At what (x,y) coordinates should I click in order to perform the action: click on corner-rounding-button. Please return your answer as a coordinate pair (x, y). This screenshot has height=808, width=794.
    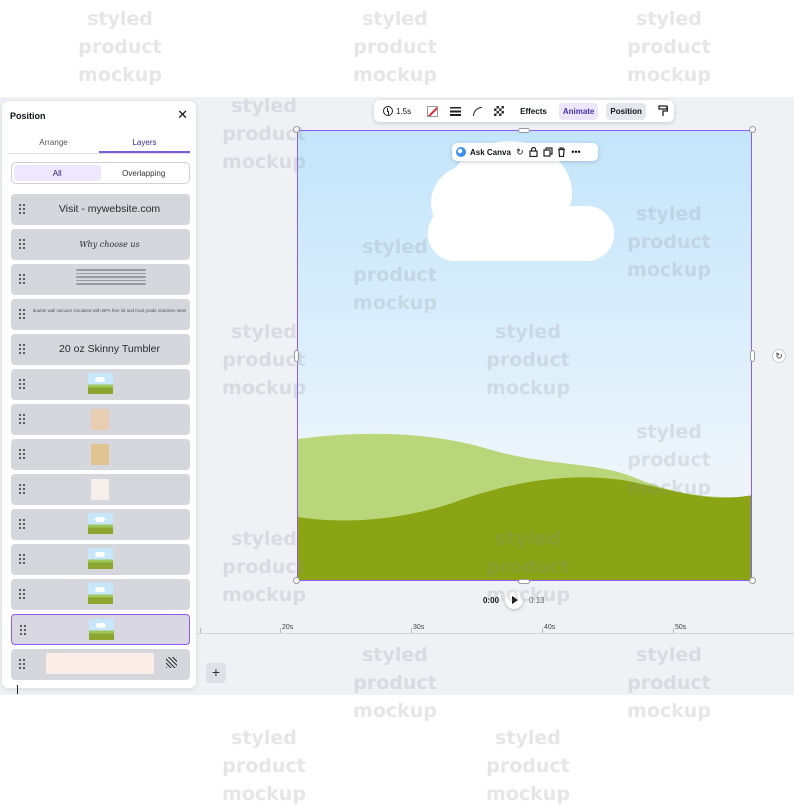
    Looking at the image, I should click on (477, 111).